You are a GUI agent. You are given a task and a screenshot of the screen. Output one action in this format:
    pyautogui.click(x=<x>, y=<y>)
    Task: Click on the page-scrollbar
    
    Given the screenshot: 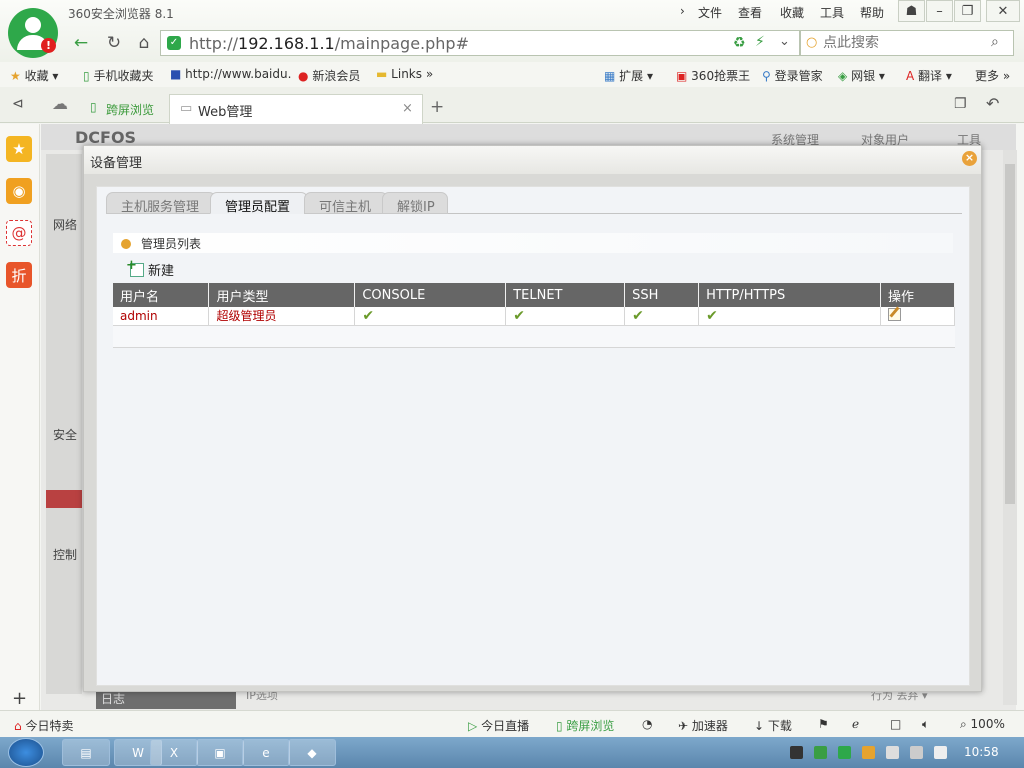 What is the action you would take?
    pyautogui.click(x=1010, y=427)
    